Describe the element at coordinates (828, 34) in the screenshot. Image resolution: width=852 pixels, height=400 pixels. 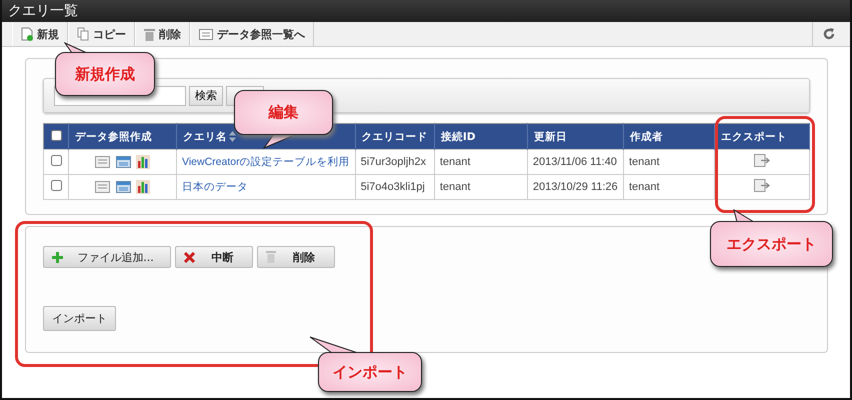
I see `refresh-icon` at that location.